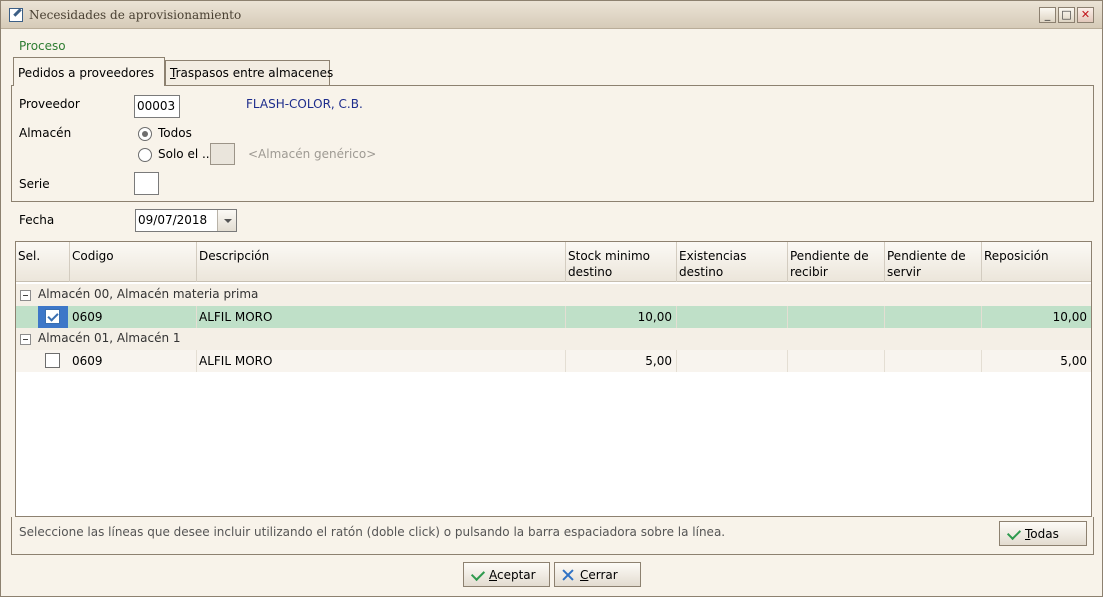 This screenshot has width=1103, height=597. I want to click on close-icon, so click(568, 575).